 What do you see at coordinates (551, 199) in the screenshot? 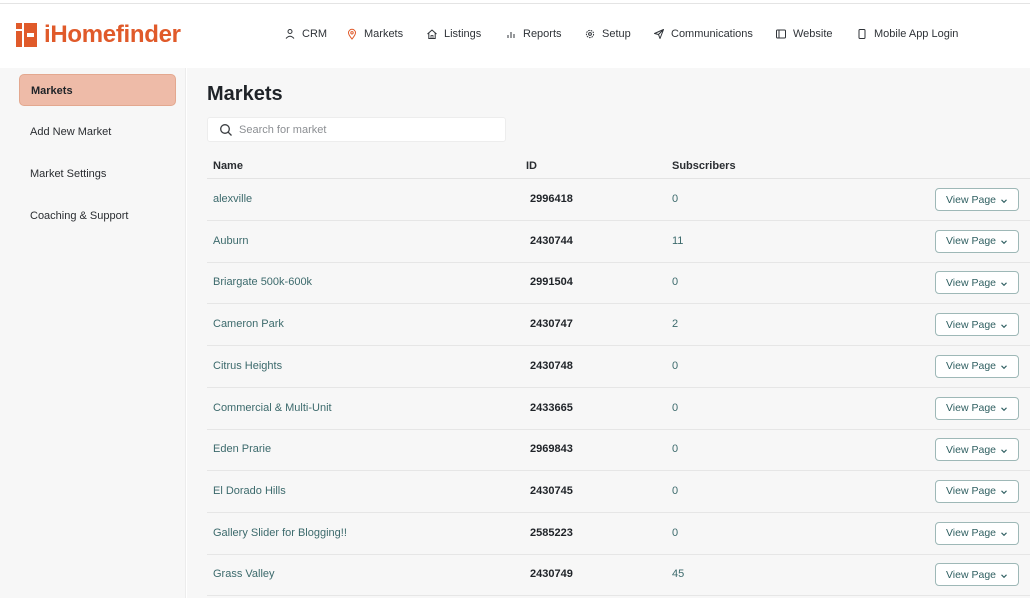
I see `market-id: 2996418` at bounding box center [551, 199].